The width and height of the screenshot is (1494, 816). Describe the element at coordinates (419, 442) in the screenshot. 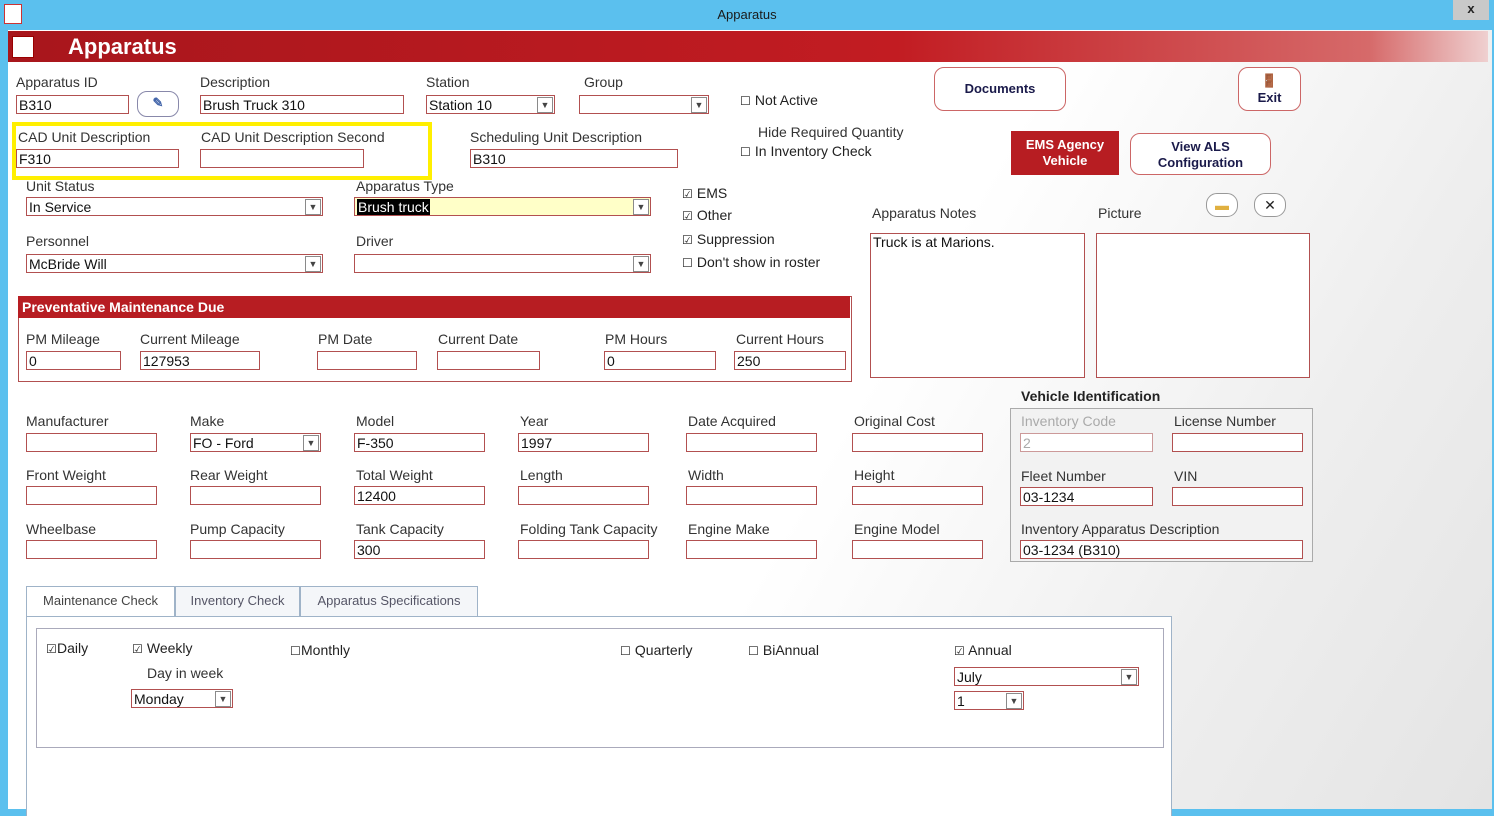

I see `model-input: F-350` at that location.